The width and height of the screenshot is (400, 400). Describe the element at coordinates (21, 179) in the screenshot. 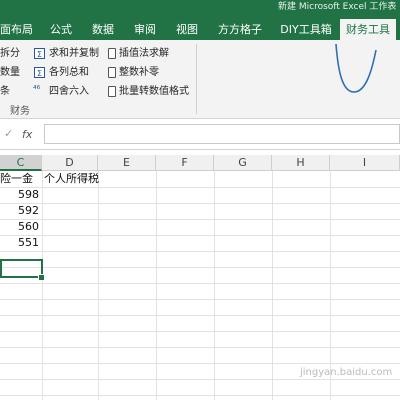

I see `cell-c1: 险一金` at that location.